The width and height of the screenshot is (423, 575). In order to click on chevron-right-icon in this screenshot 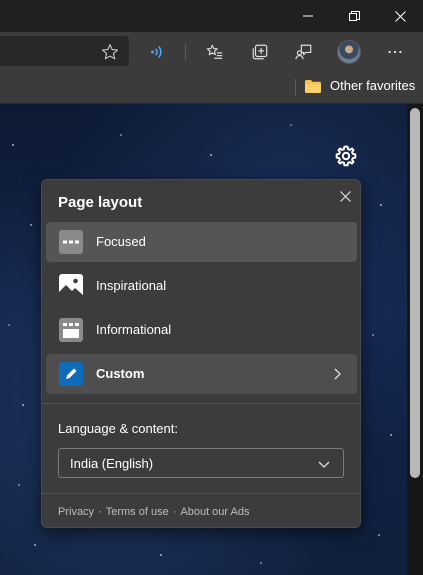, I will do `click(337, 374)`.